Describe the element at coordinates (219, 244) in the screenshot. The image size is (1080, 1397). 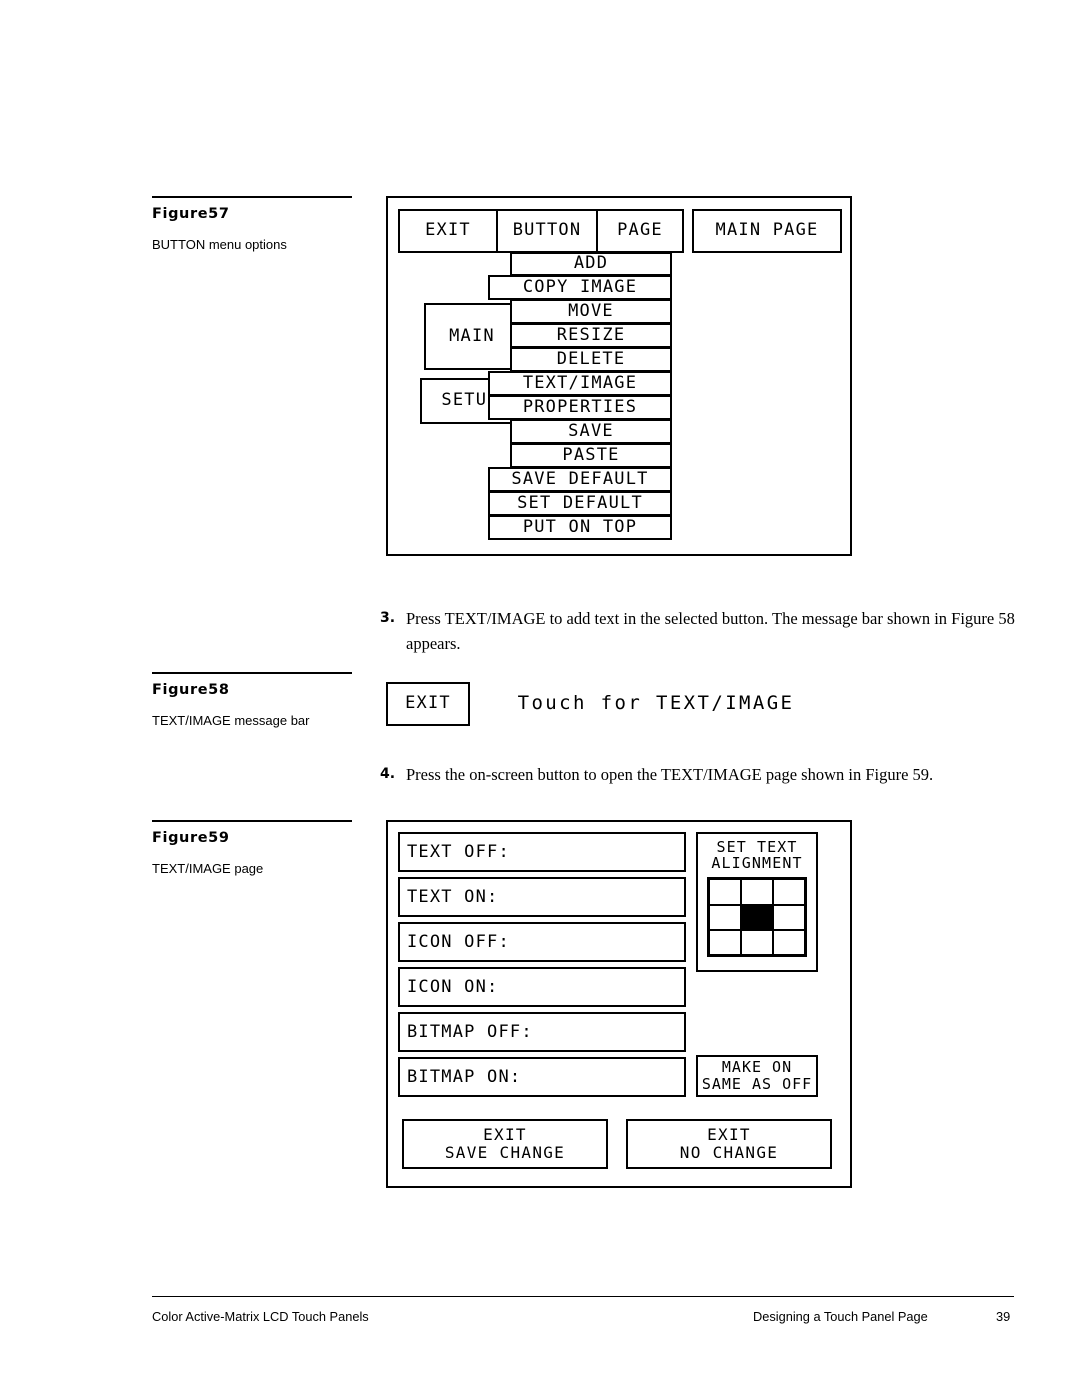
I see `figure57-description: BUTTON menu options` at that location.